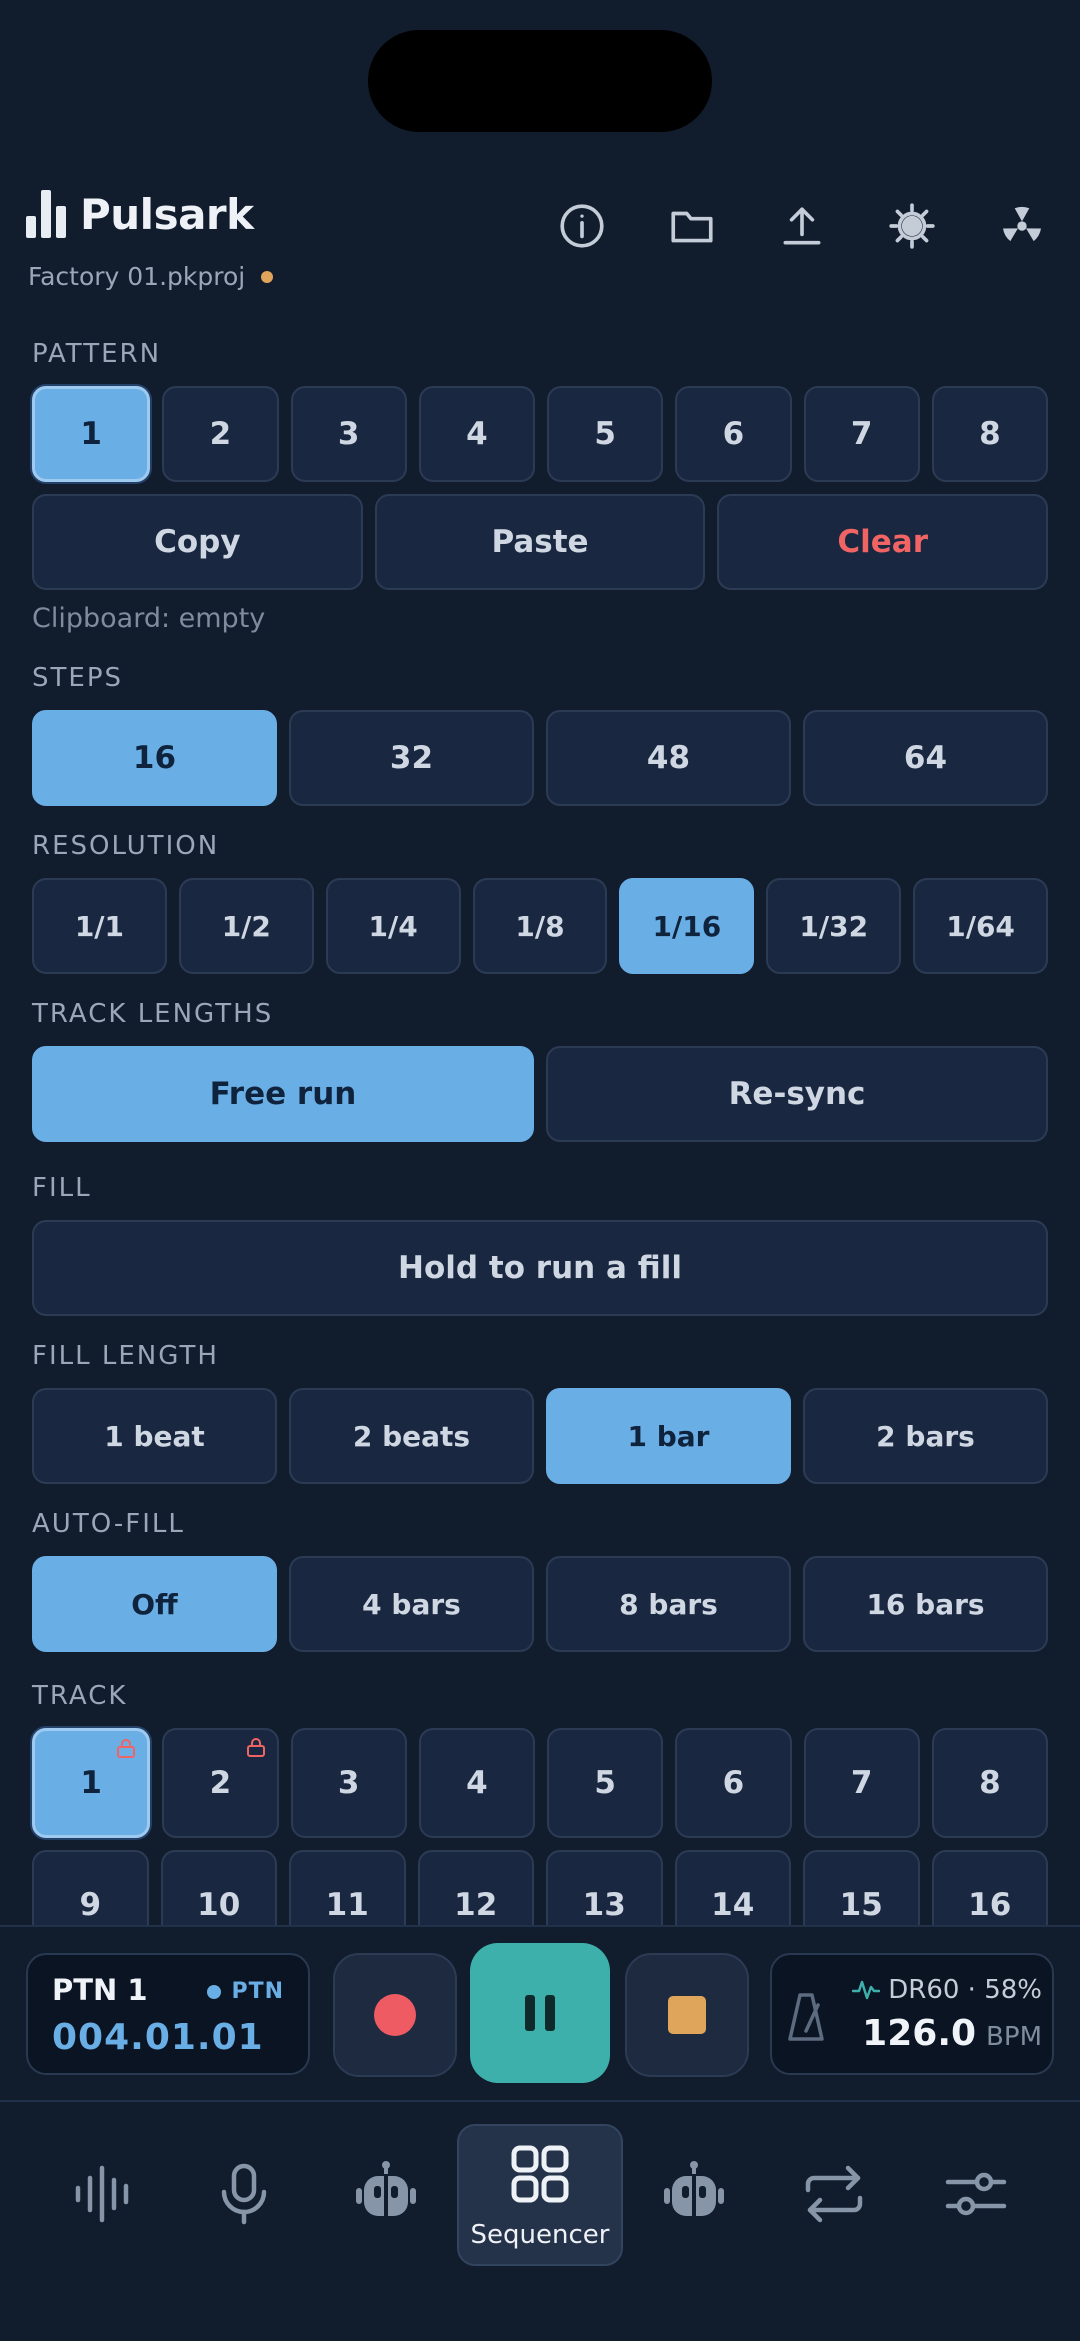 Image resolution: width=1080 pixels, height=2341 pixels. What do you see at coordinates (692, 226) in the screenshot?
I see `folder-icon` at bounding box center [692, 226].